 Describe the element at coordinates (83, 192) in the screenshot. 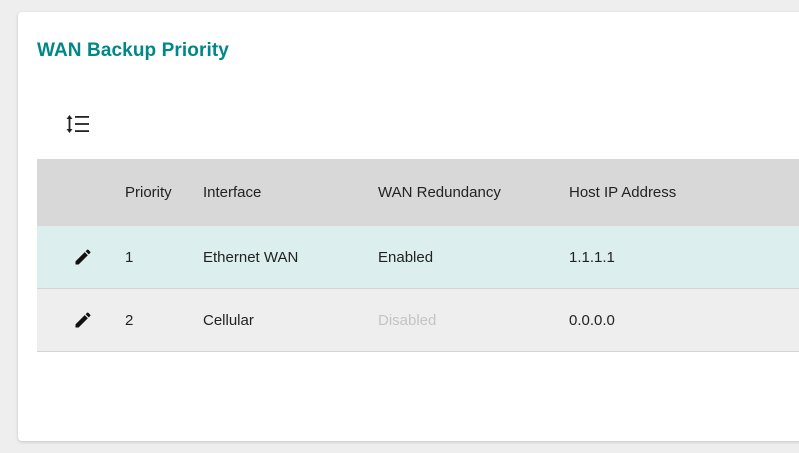

I see `column-header-actions` at that location.